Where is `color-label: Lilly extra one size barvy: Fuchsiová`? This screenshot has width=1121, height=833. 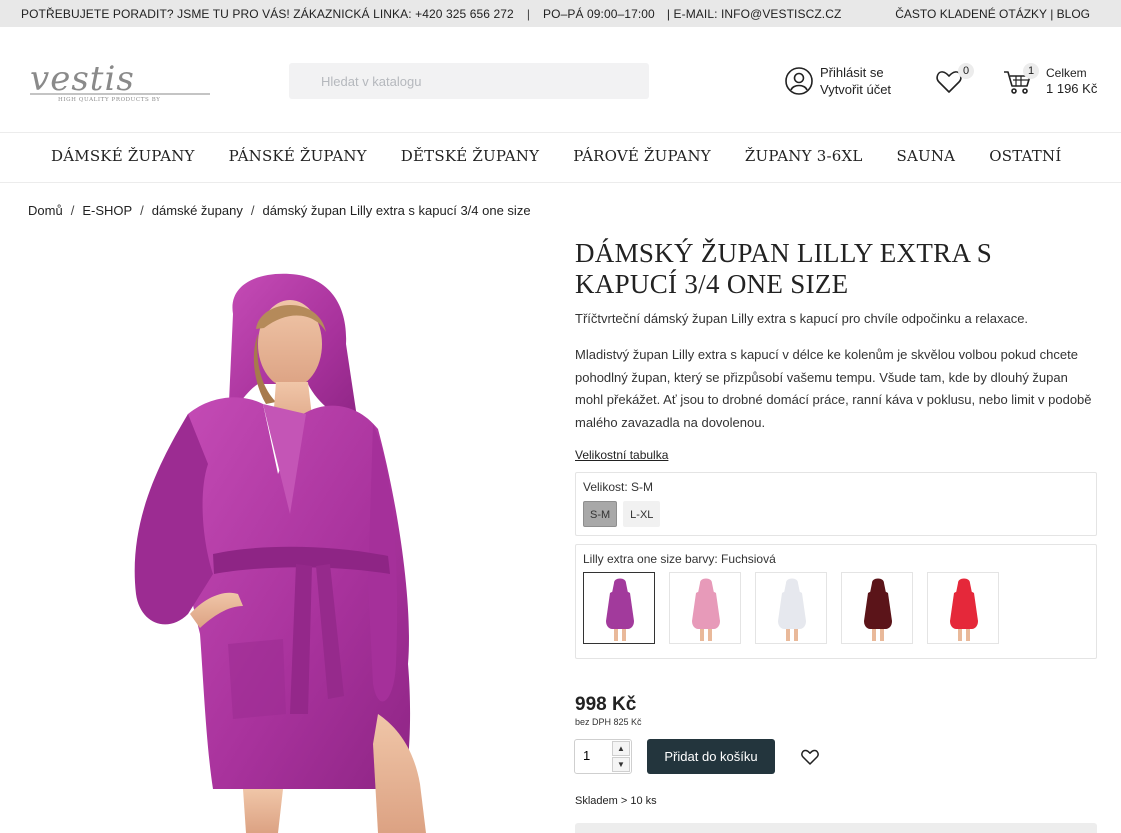 color-label: Lilly extra one size barvy: Fuchsiová is located at coordinates (679, 559).